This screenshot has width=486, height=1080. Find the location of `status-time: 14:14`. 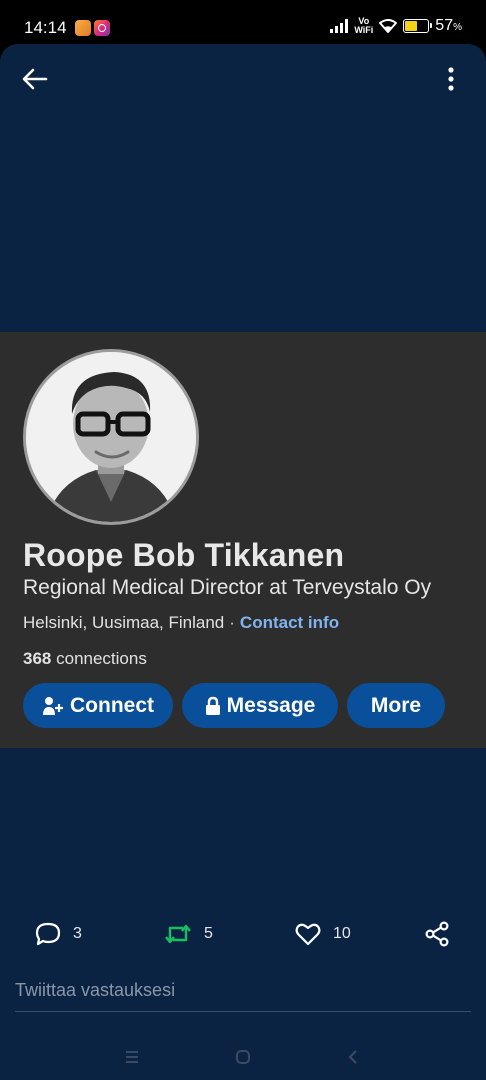

status-time: 14:14 is located at coordinates (45, 27).